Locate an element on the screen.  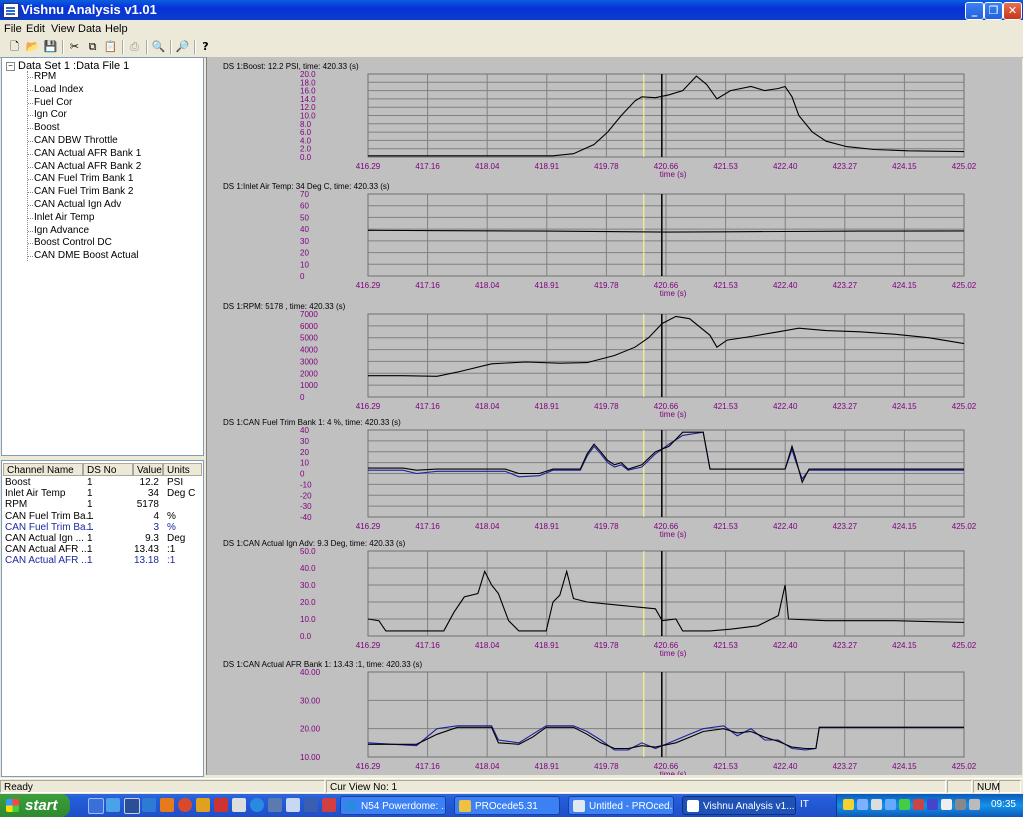
quicklaunch-app-icon is located at coordinates (149, 805).